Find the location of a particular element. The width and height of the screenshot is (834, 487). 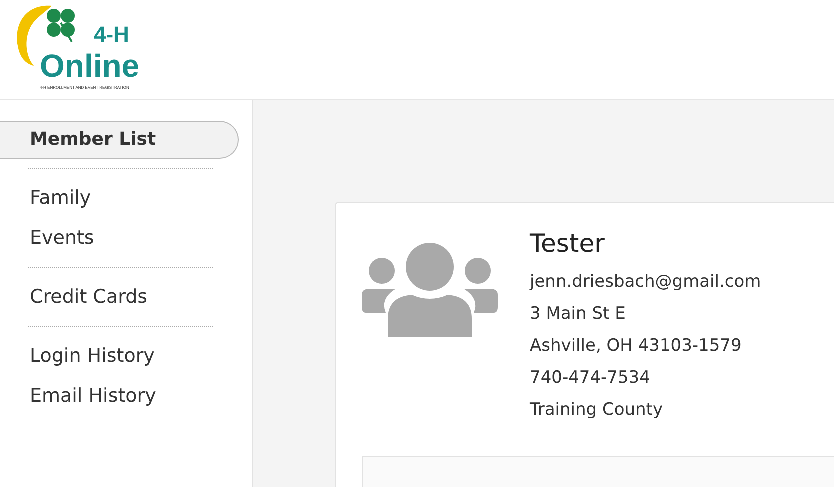

member-detail: jenn.driesbach@gmail.com is located at coordinates (646, 282).